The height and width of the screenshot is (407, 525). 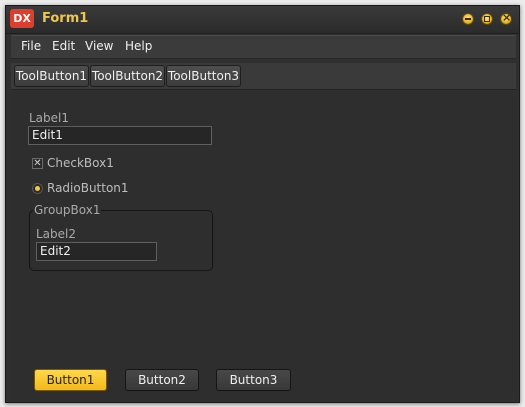 What do you see at coordinates (506, 18) in the screenshot?
I see `close-icon` at bounding box center [506, 18].